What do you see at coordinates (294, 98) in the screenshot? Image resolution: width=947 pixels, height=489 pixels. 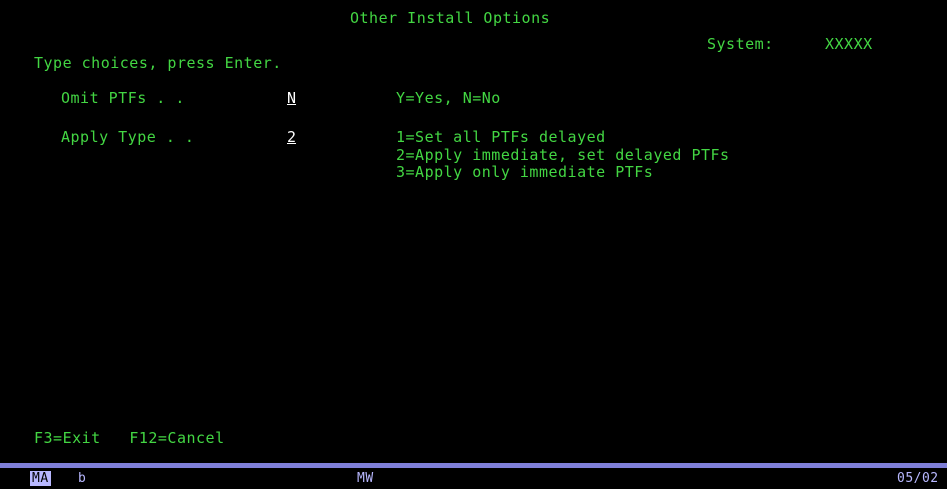 I see `omit-ptfs-input` at bounding box center [294, 98].